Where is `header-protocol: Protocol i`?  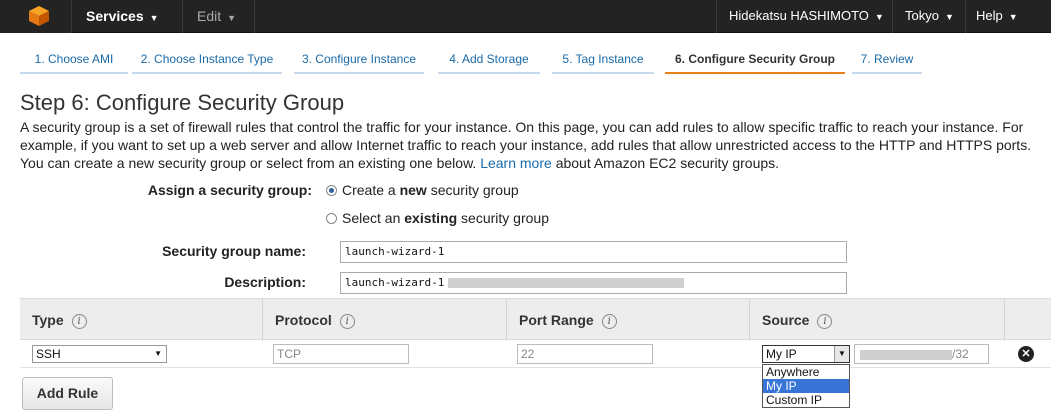 header-protocol: Protocol i is located at coordinates (385, 320).